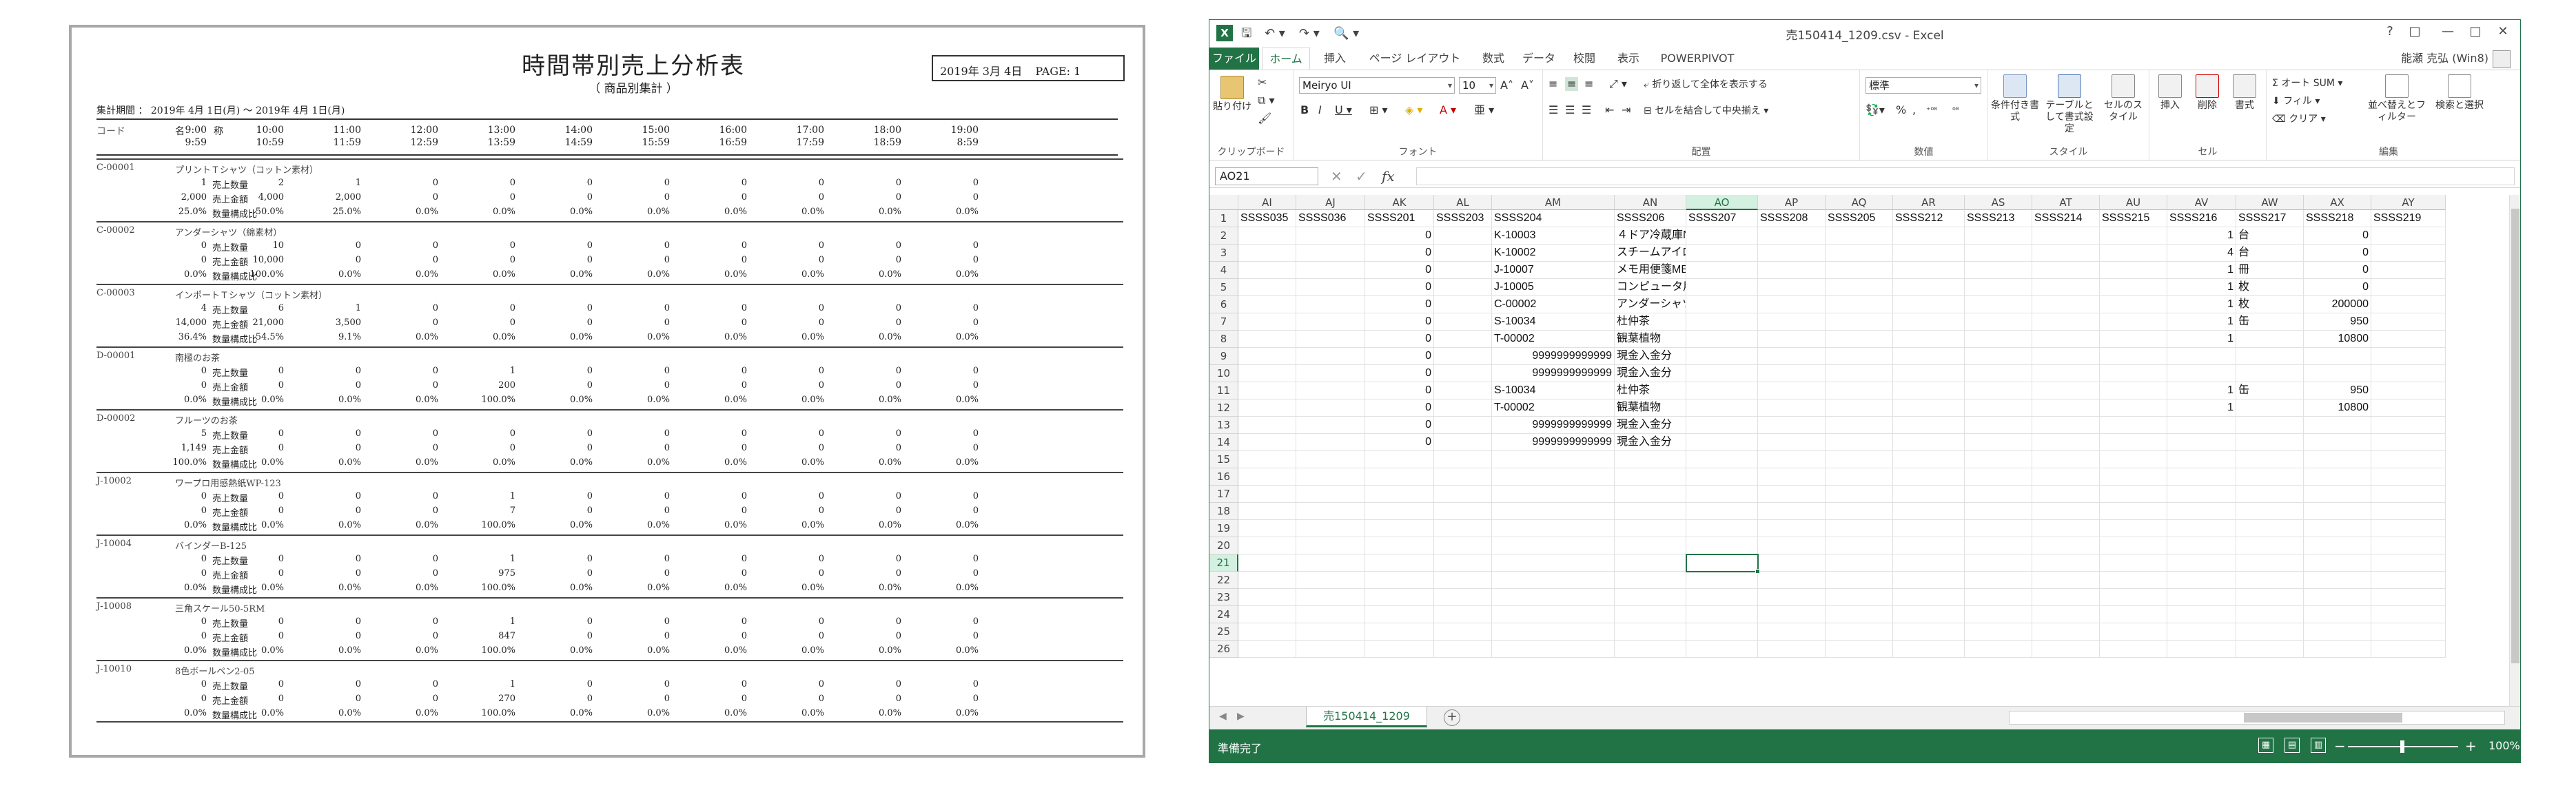 Image resolution: width=2576 pixels, height=810 pixels. I want to click on cell-AU18, so click(2133, 512).